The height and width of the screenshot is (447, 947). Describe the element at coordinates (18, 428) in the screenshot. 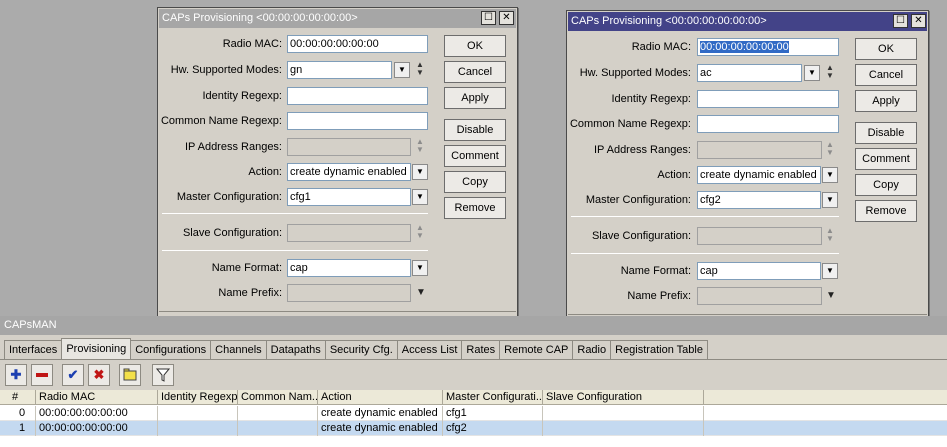

I see `row-number: 1` at that location.